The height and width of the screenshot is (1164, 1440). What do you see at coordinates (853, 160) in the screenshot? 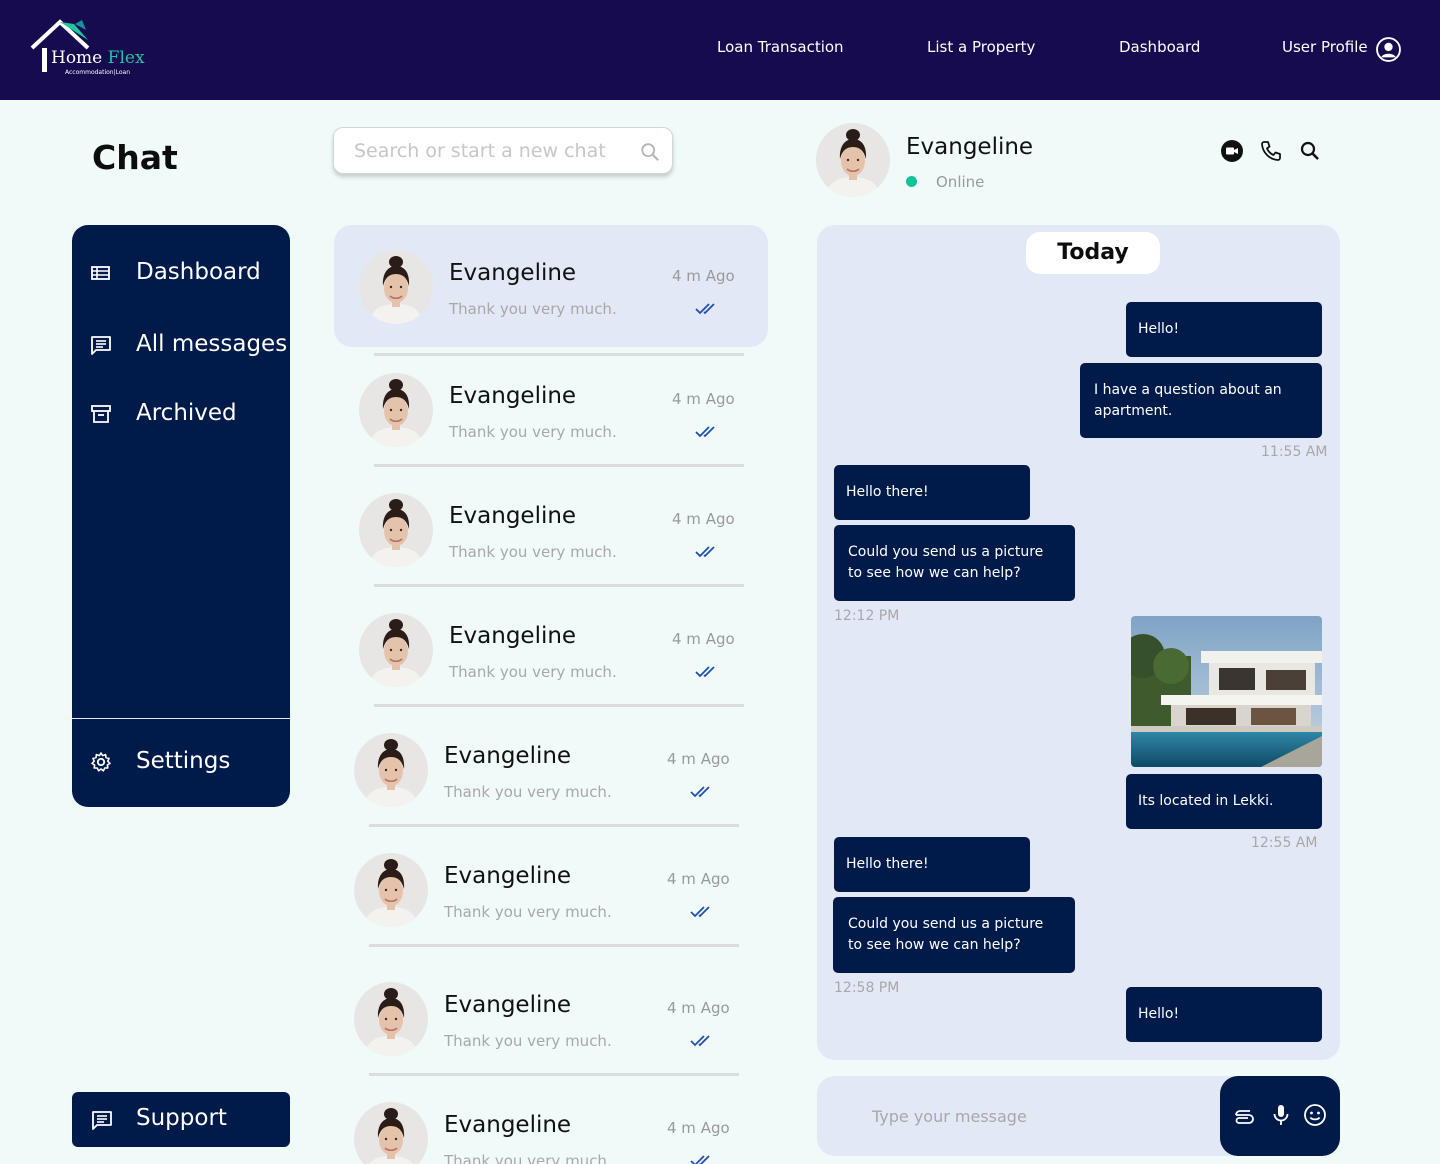
I see `contact-avatar` at bounding box center [853, 160].